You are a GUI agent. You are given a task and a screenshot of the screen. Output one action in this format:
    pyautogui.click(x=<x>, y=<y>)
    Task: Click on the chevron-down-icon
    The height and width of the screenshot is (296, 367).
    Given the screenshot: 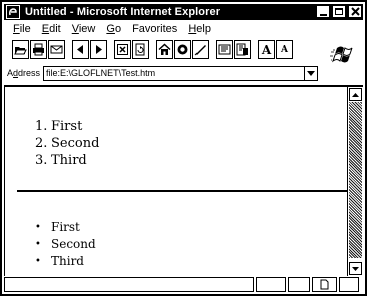 What is the action you would take?
    pyautogui.click(x=311, y=73)
    